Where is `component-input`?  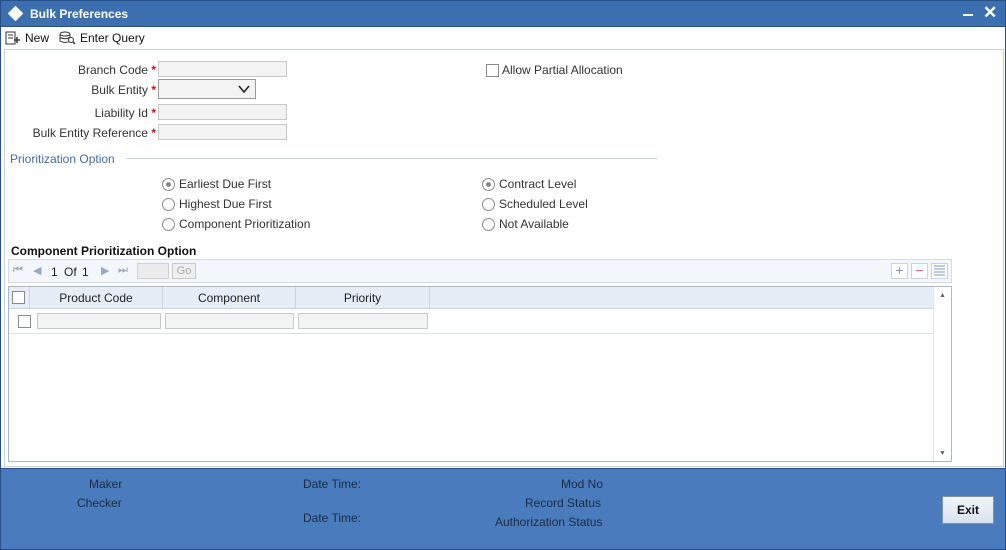
component-input is located at coordinates (229, 321).